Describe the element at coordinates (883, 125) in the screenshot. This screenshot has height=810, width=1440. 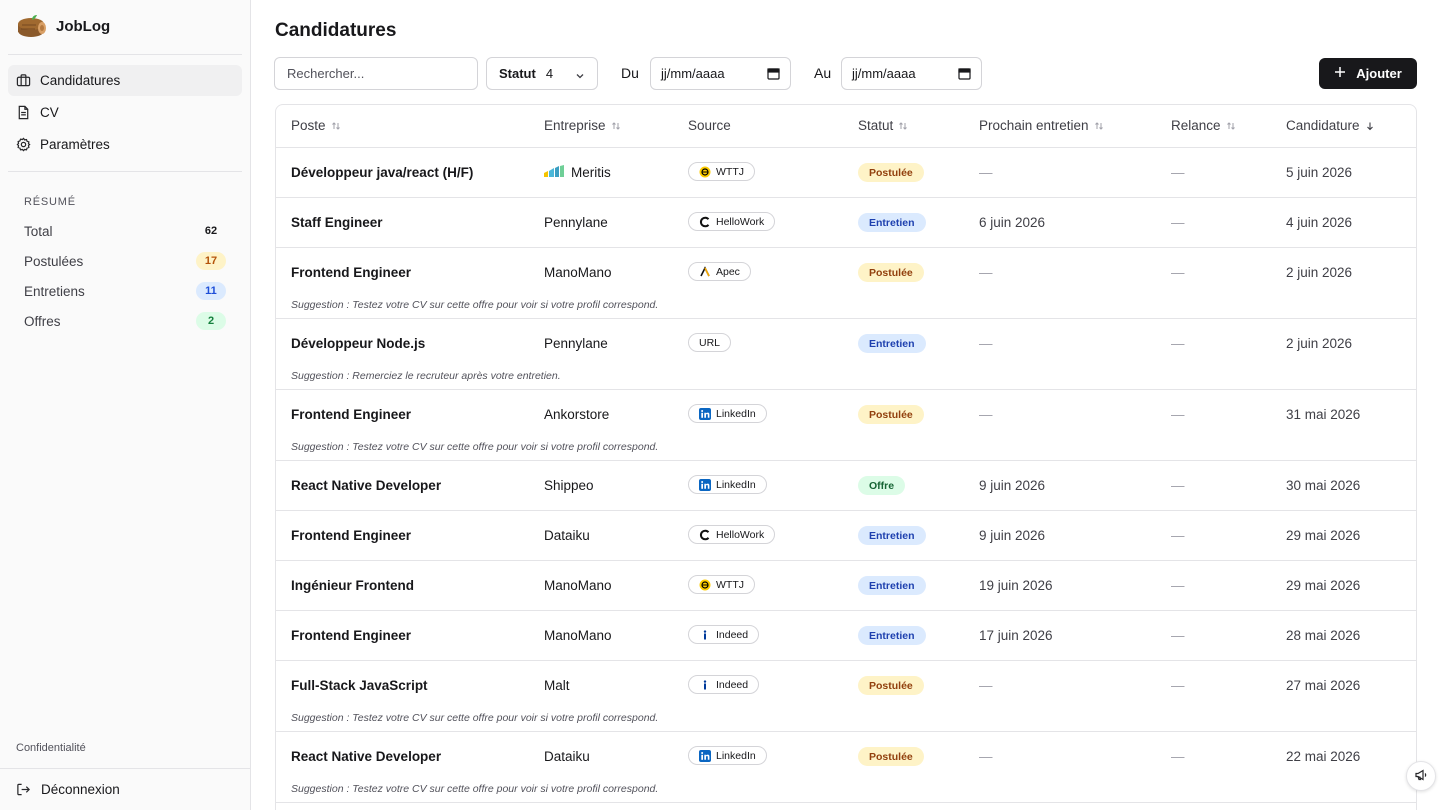
I see `column-statut: Statut` at that location.